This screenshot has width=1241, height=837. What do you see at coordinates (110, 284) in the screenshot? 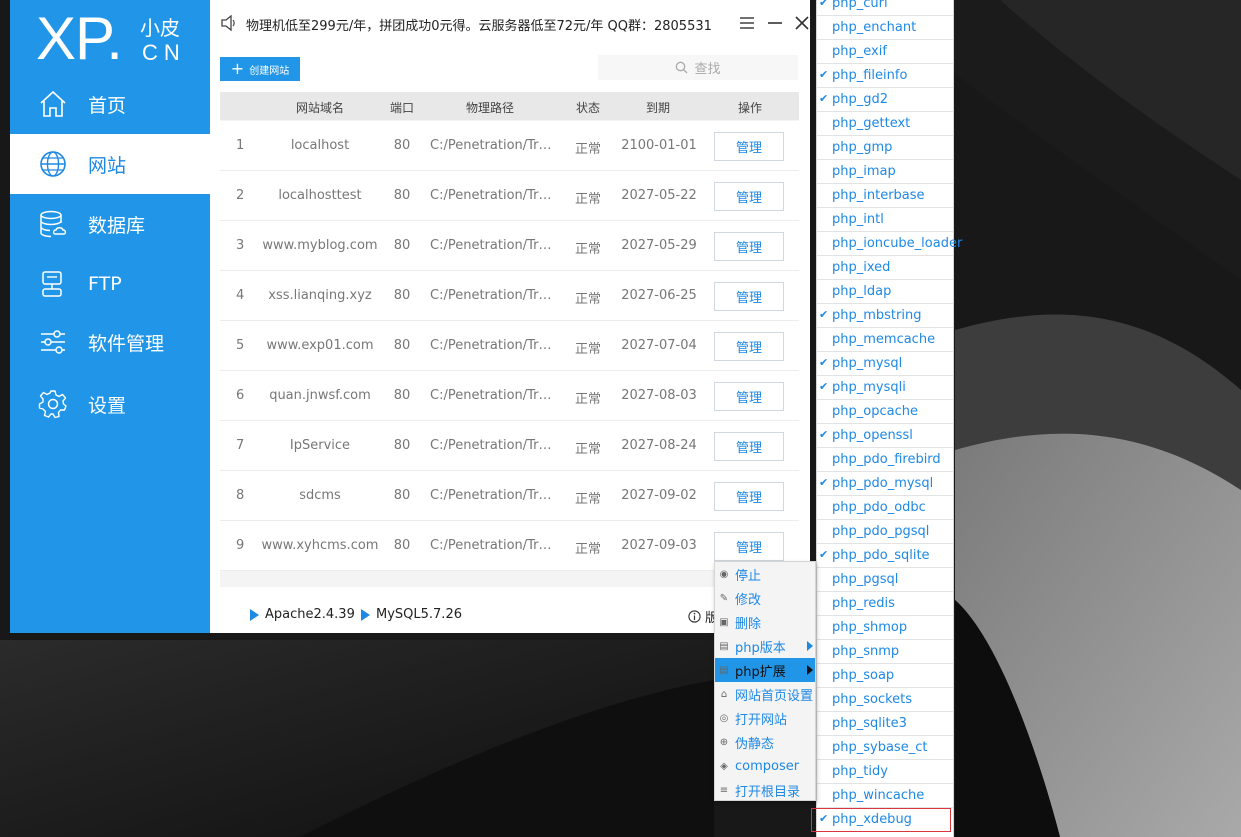
I see `sidebar-item-ftp: FTP` at bounding box center [110, 284].